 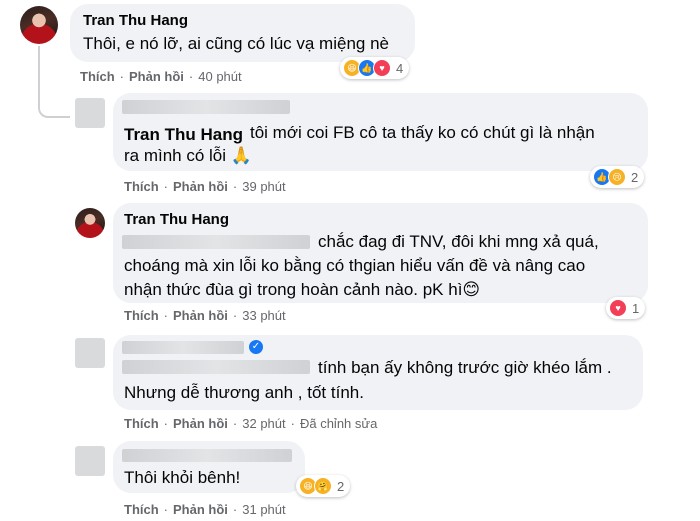 What do you see at coordinates (219, 76) in the screenshot?
I see `timestamp: 40 phút` at bounding box center [219, 76].